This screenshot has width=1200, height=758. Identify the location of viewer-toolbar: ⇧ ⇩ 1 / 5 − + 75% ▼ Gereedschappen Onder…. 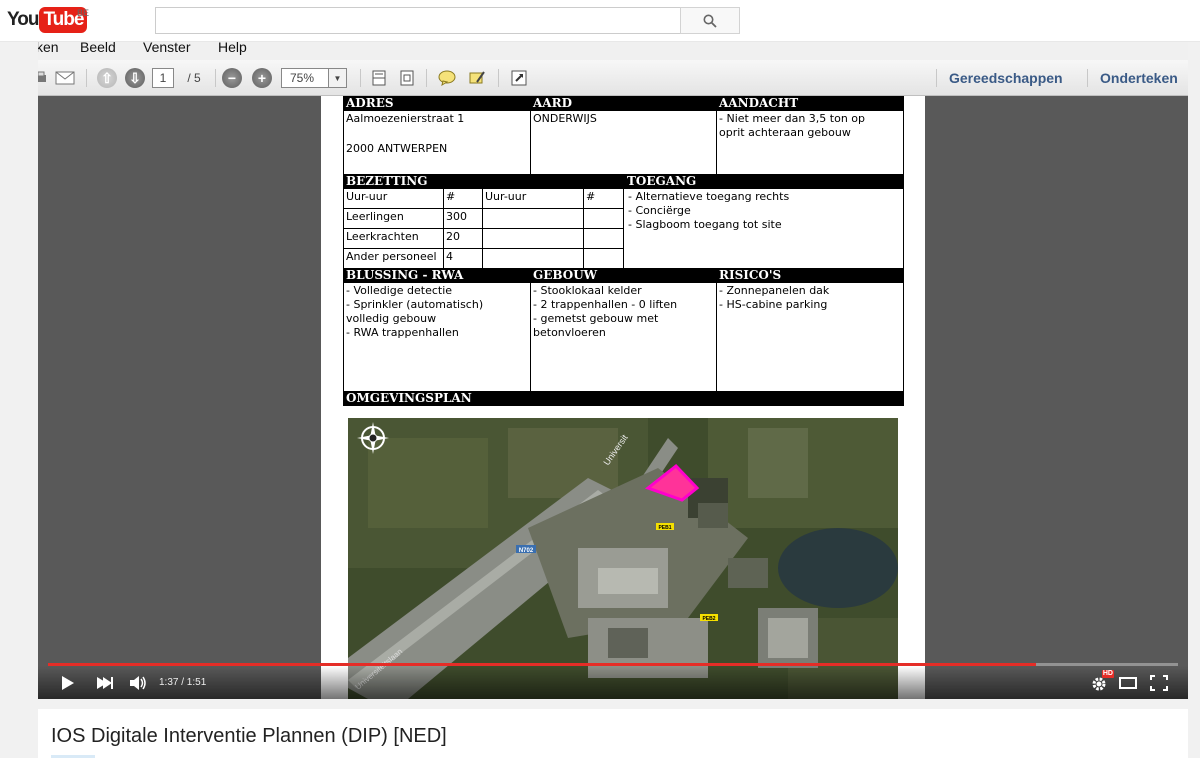
(613, 78).